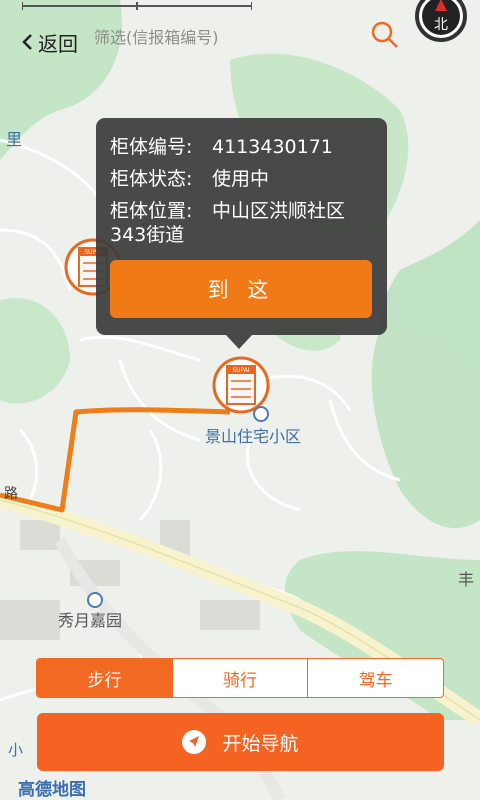 The width and height of the screenshot is (480, 800). I want to click on filter-input: 筛选(信报箱编号), so click(156, 36).